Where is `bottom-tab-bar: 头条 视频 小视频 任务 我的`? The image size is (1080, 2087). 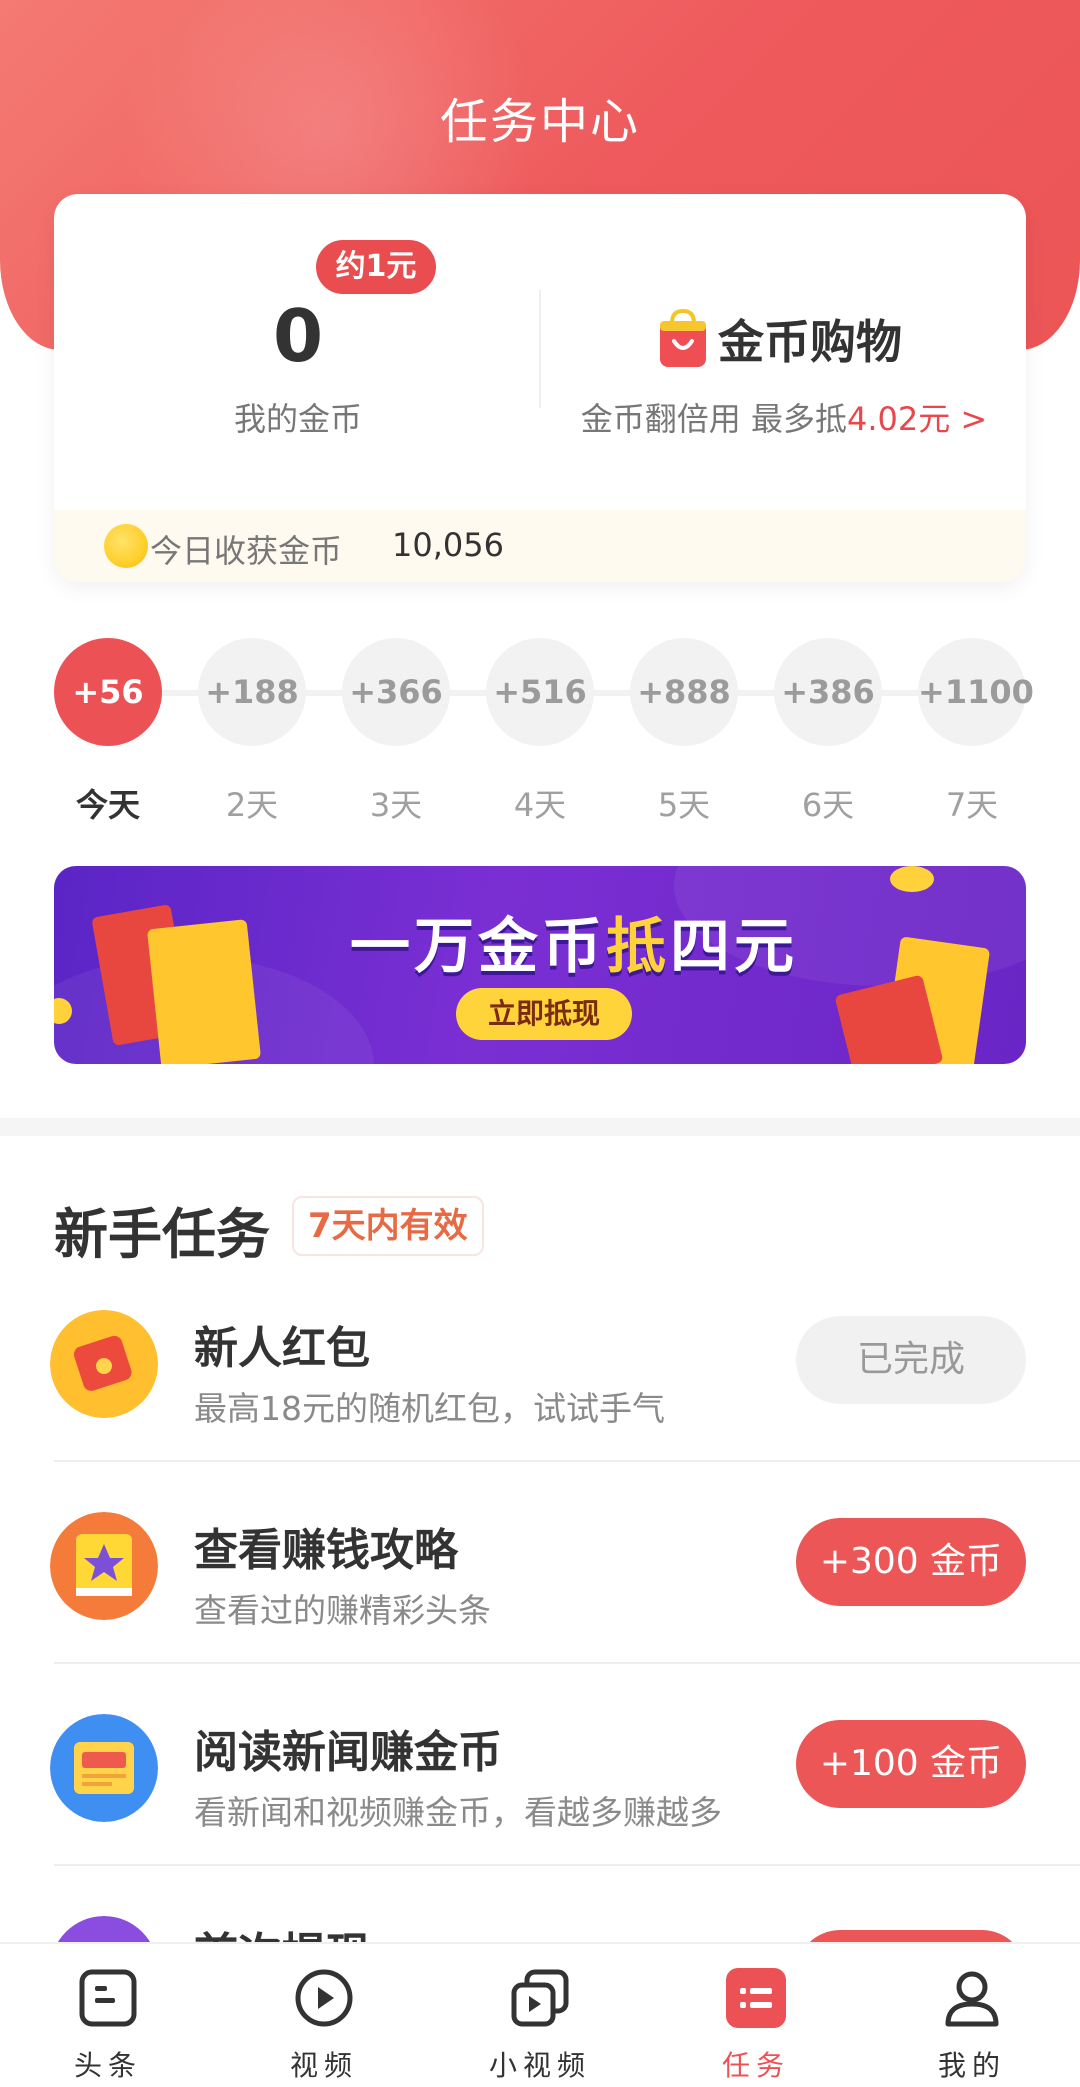
bottom-tab-bar: 头条 视频 小视频 任务 我的 is located at coordinates (540, 2014).